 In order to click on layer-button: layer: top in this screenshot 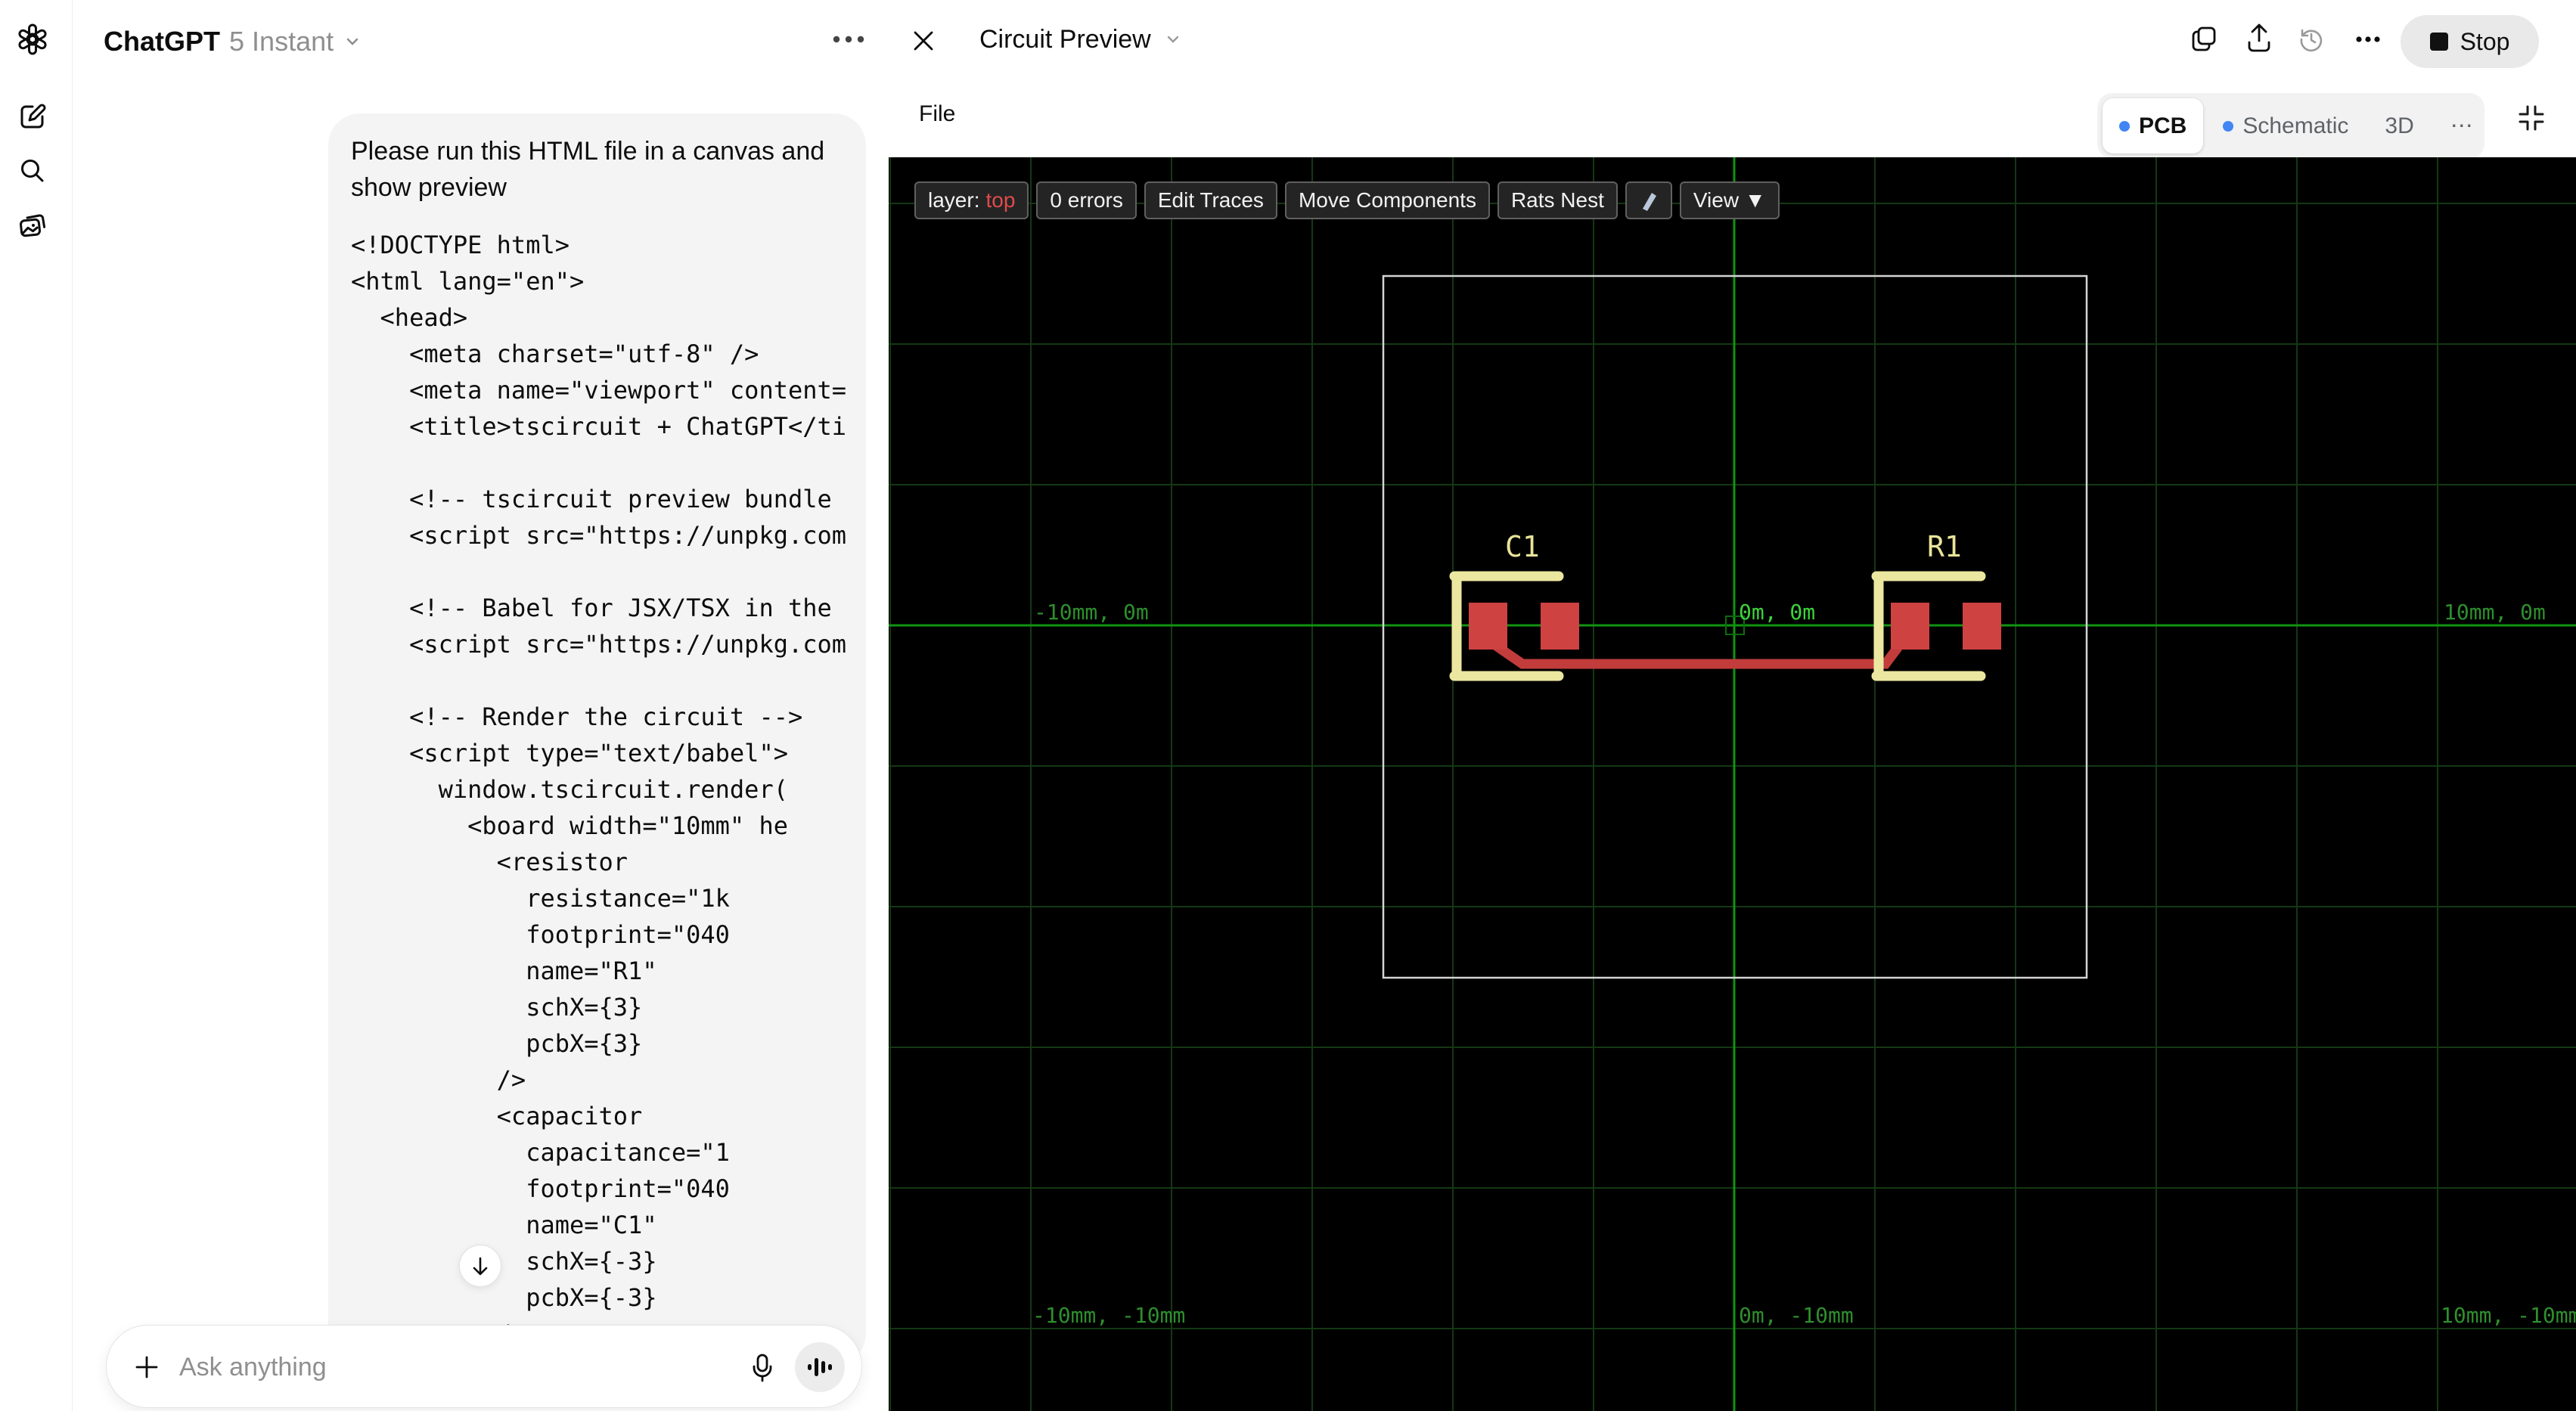, I will do `click(971, 200)`.